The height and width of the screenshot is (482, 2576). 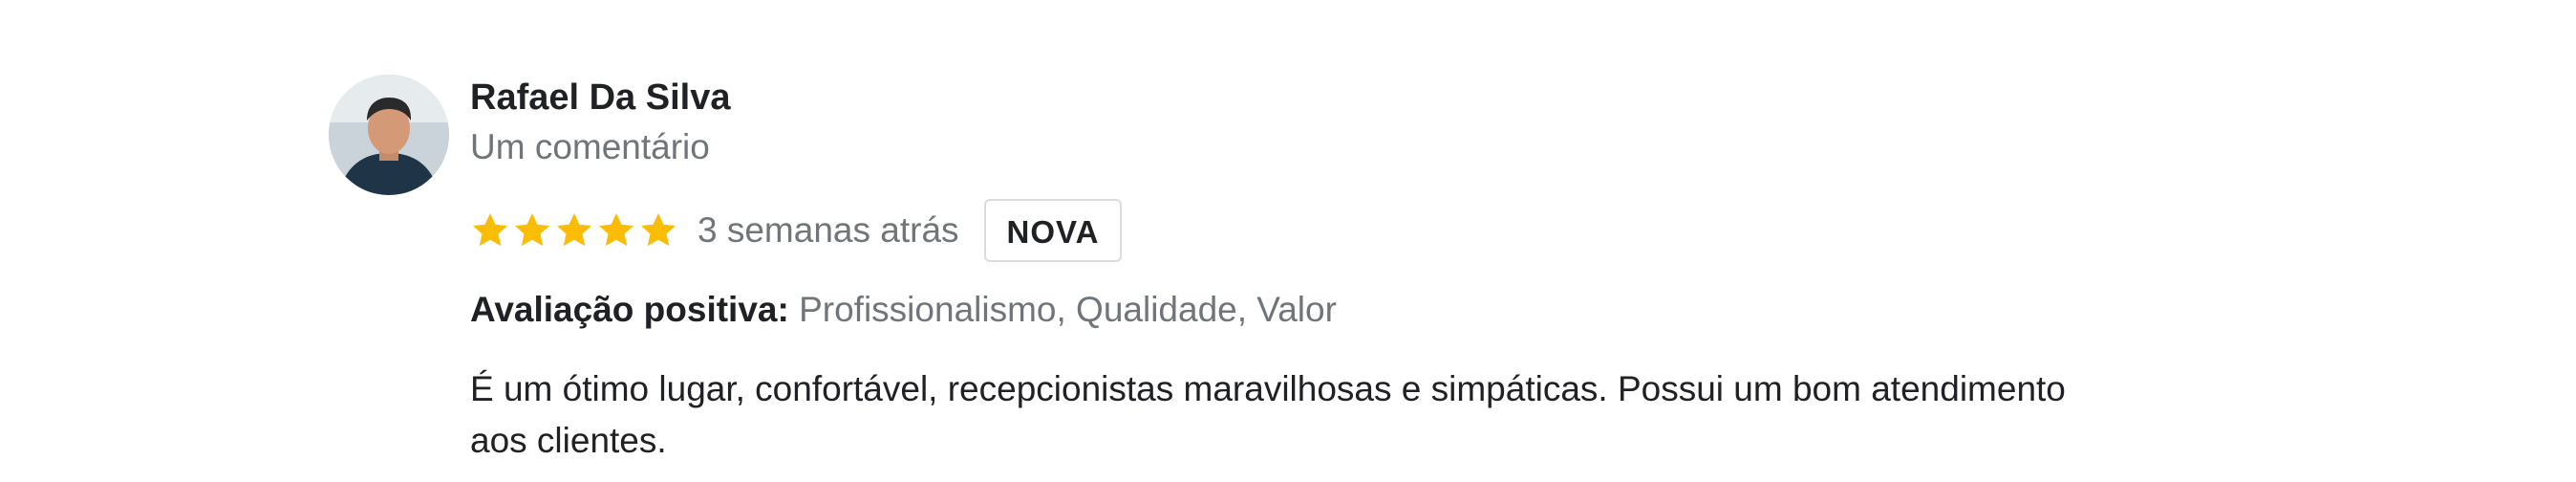 What do you see at coordinates (629, 310) in the screenshot?
I see `positive-rating-label: Avaliação positiva:` at bounding box center [629, 310].